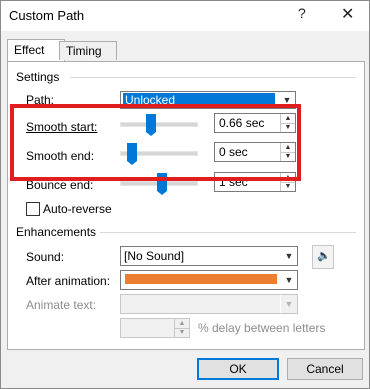 The height and width of the screenshot is (389, 370). Describe the element at coordinates (325, 369) in the screenshot. I see `cancel-button: Cancel` at that location.